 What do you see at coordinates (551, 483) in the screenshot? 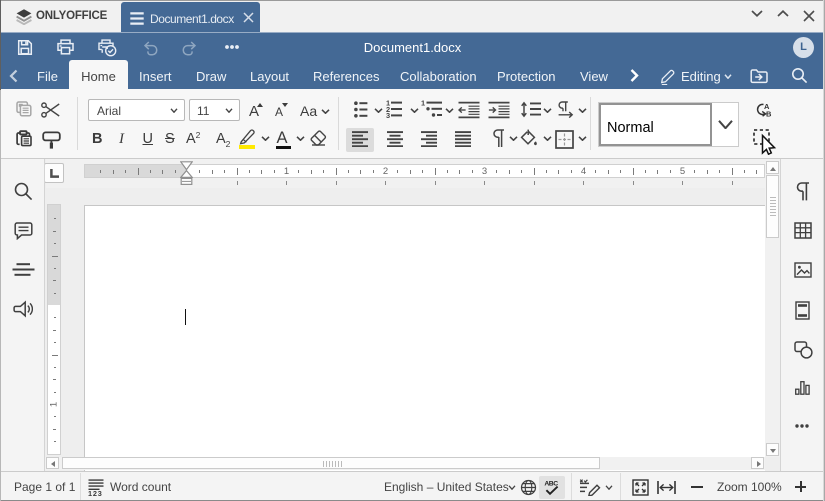
I see `svg-text: ABC` at bounding box center [551, 483].